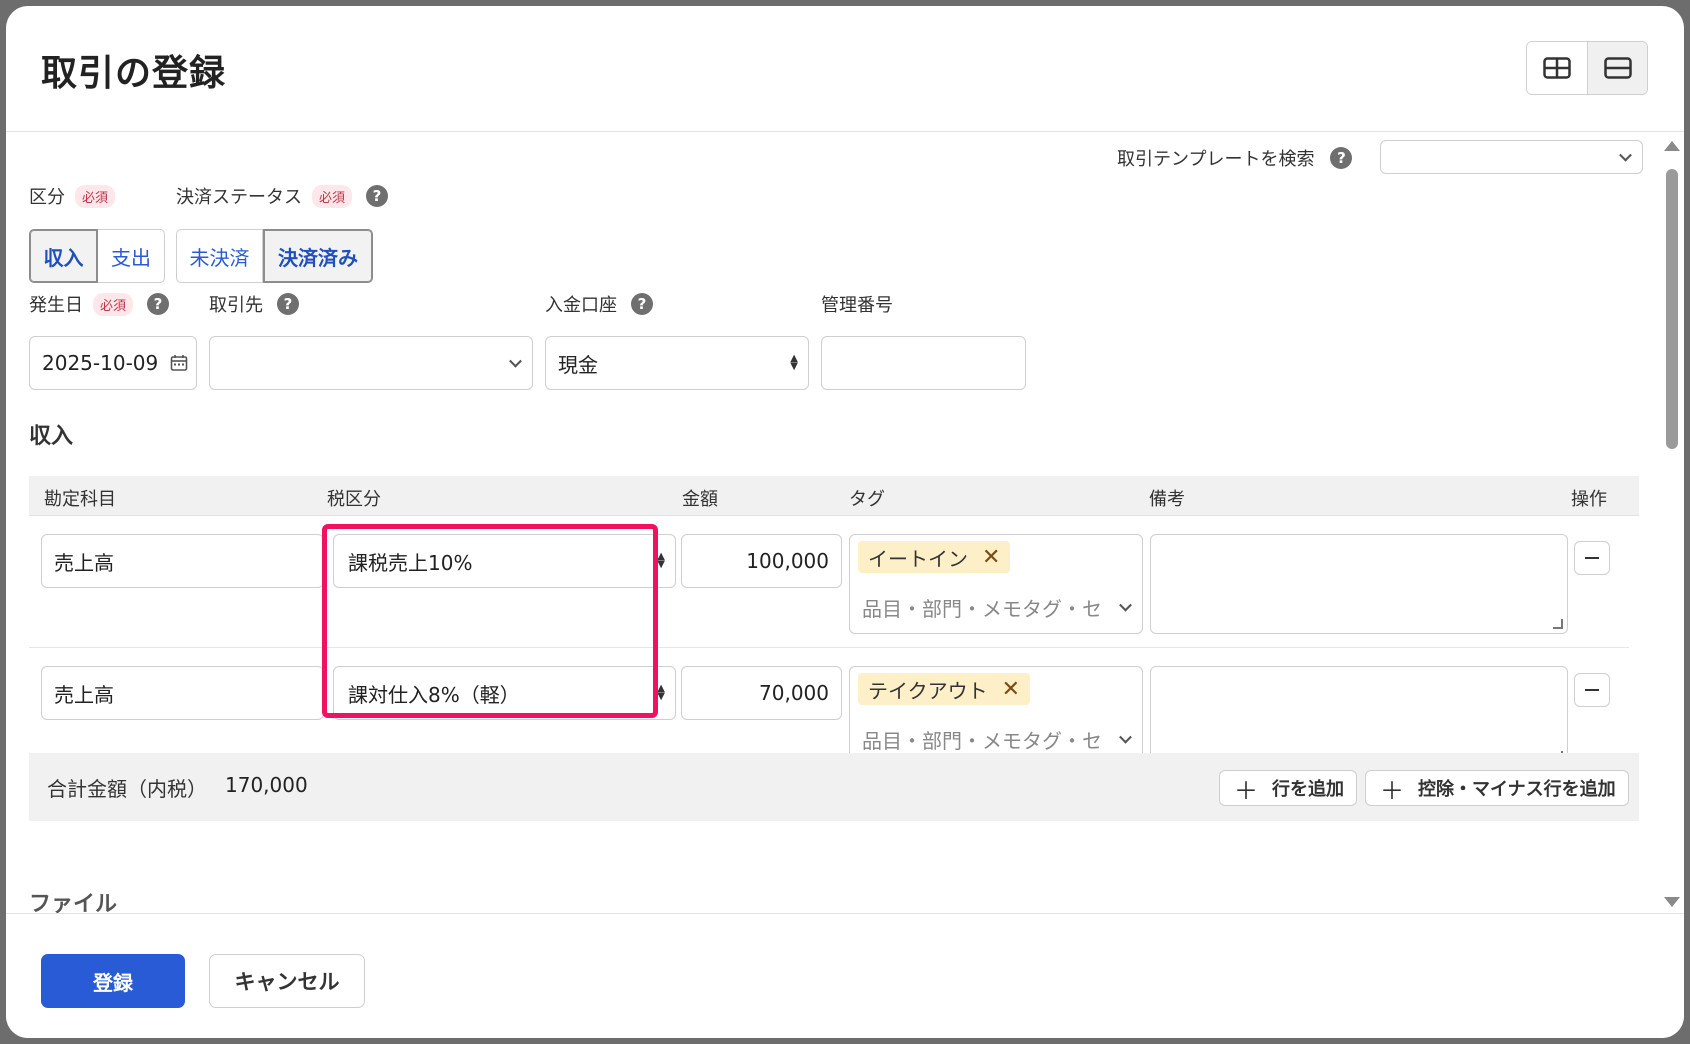 The width and height of the screenshot is (1690, 1044). I want to click on status-unsettled-button: 未決済, so click(219, 256).